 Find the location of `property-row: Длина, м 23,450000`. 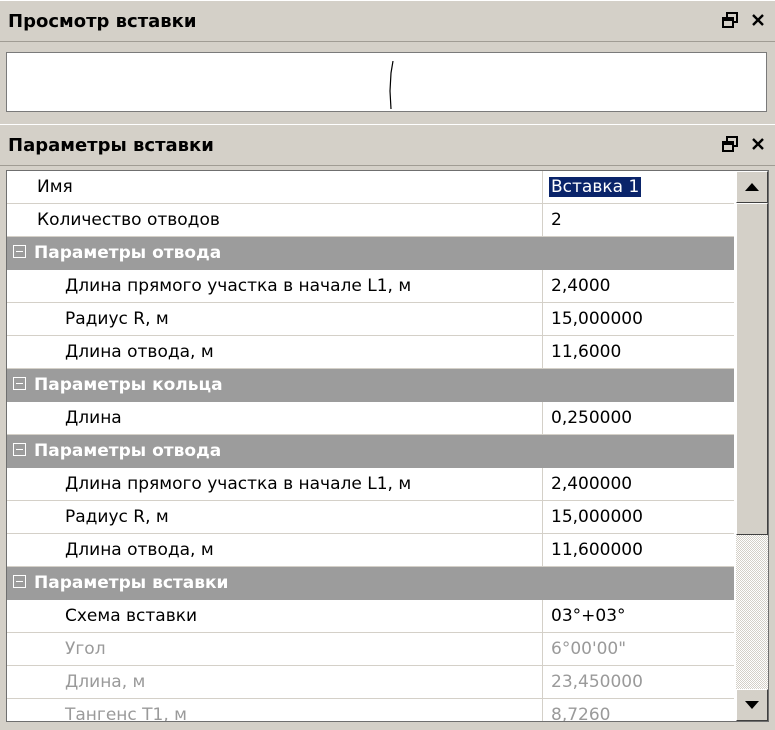

property-row: Длина, м 23,450000 is located at coordinates (370, 682).